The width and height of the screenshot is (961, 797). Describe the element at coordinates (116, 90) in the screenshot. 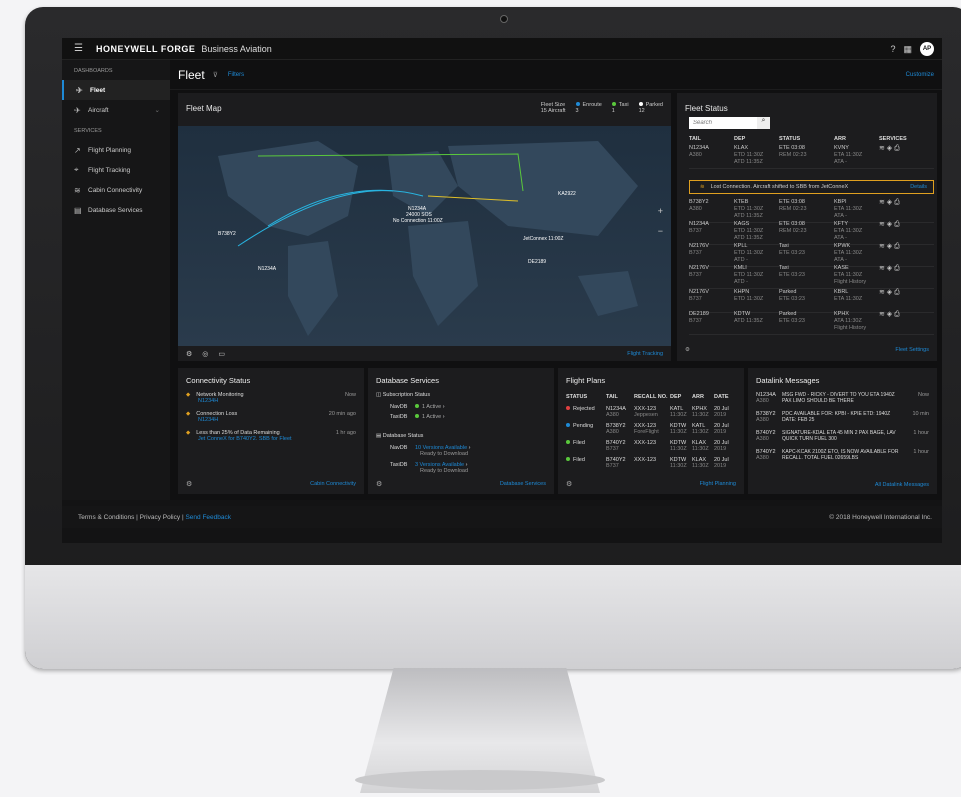

I see `sidebar-item-fleet: ✈ Fleet` at that location.